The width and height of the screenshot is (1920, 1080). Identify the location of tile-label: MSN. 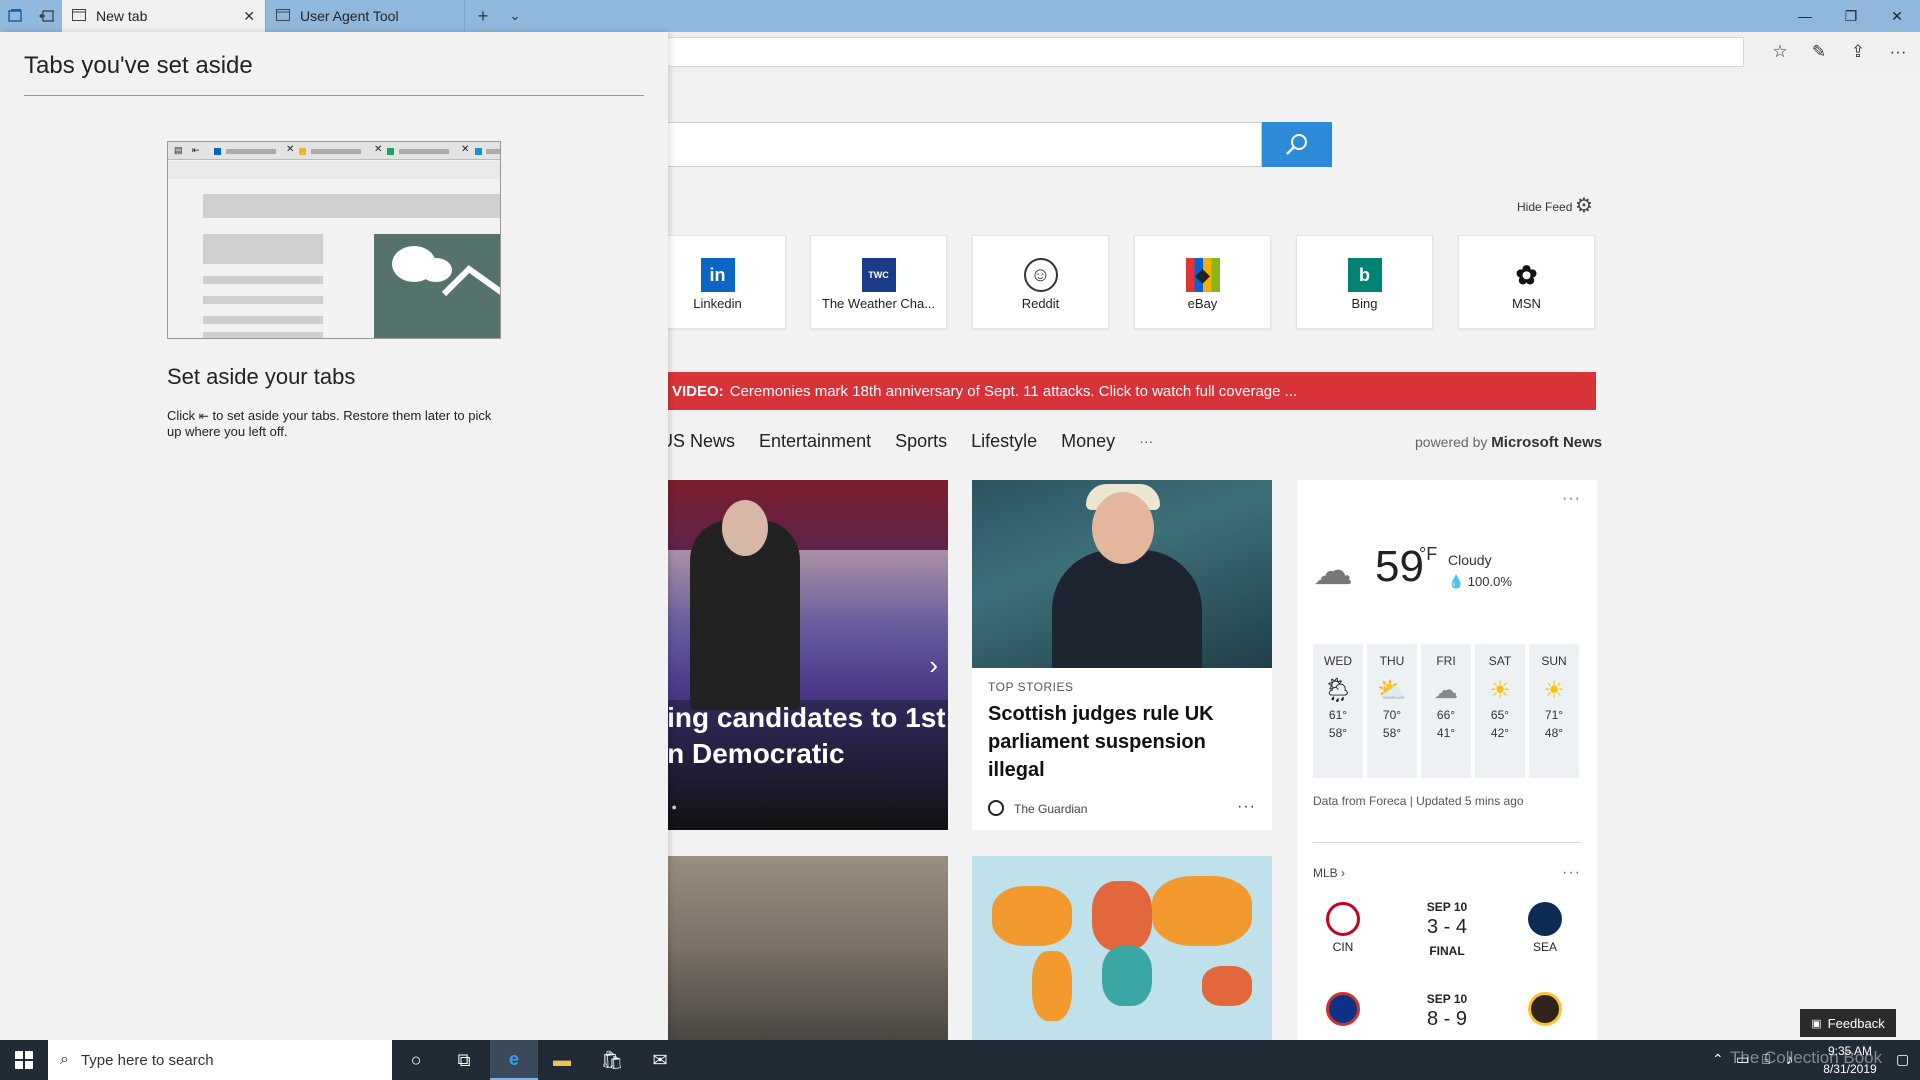
(1526, 303).